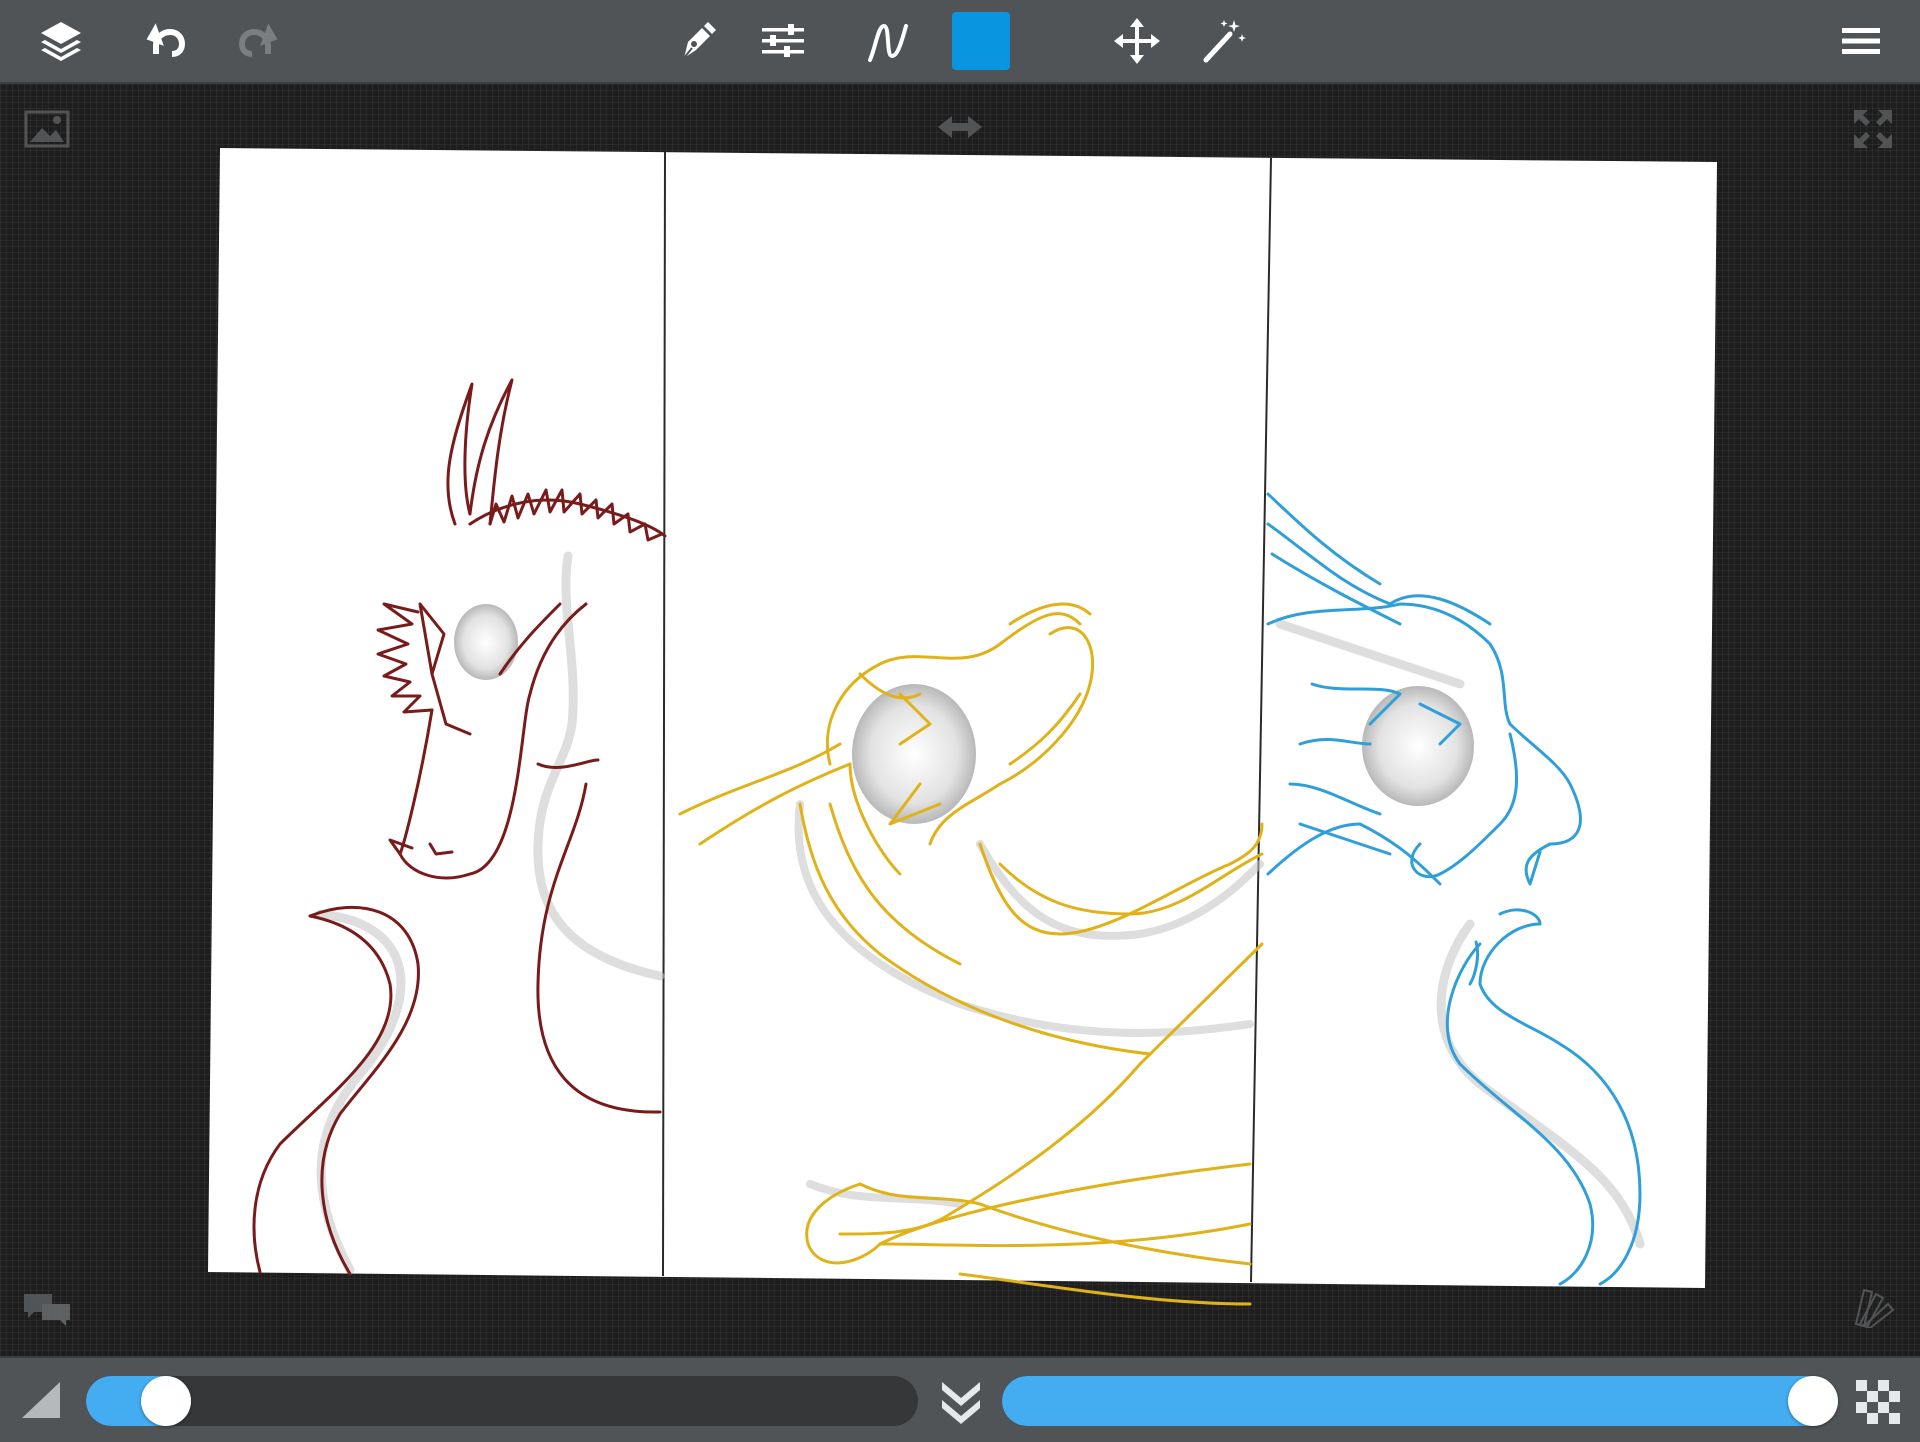  I want to click on opacity-slider-fill, so click(1420, 1401).